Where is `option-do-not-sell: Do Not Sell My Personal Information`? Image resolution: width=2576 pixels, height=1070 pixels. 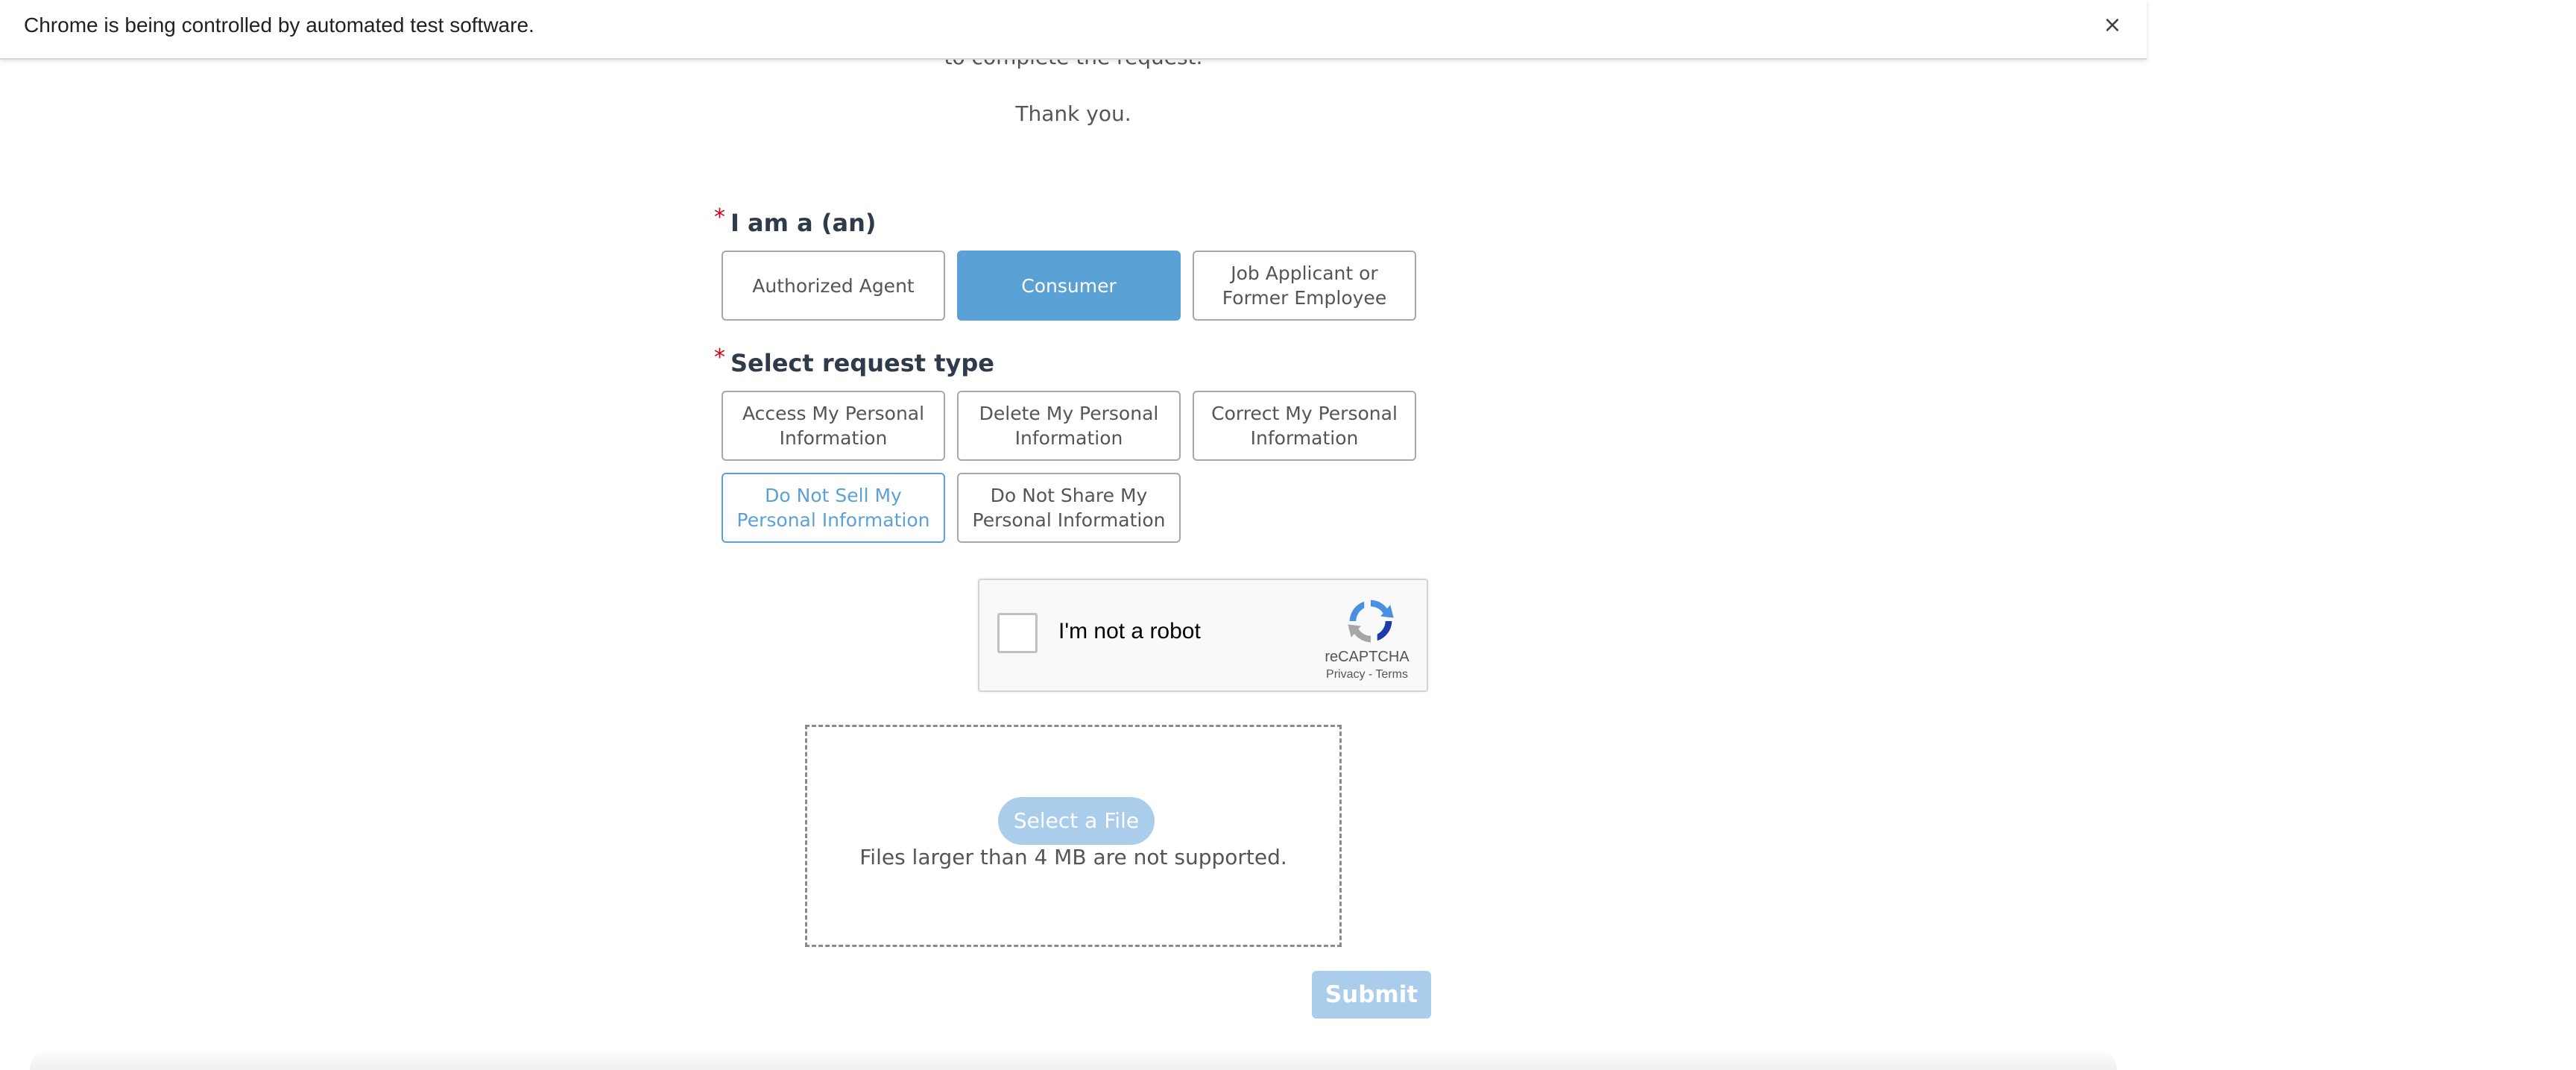
option-do-not-sell: Do Not Sell My Personal Information is located at coordinates (833, 508).